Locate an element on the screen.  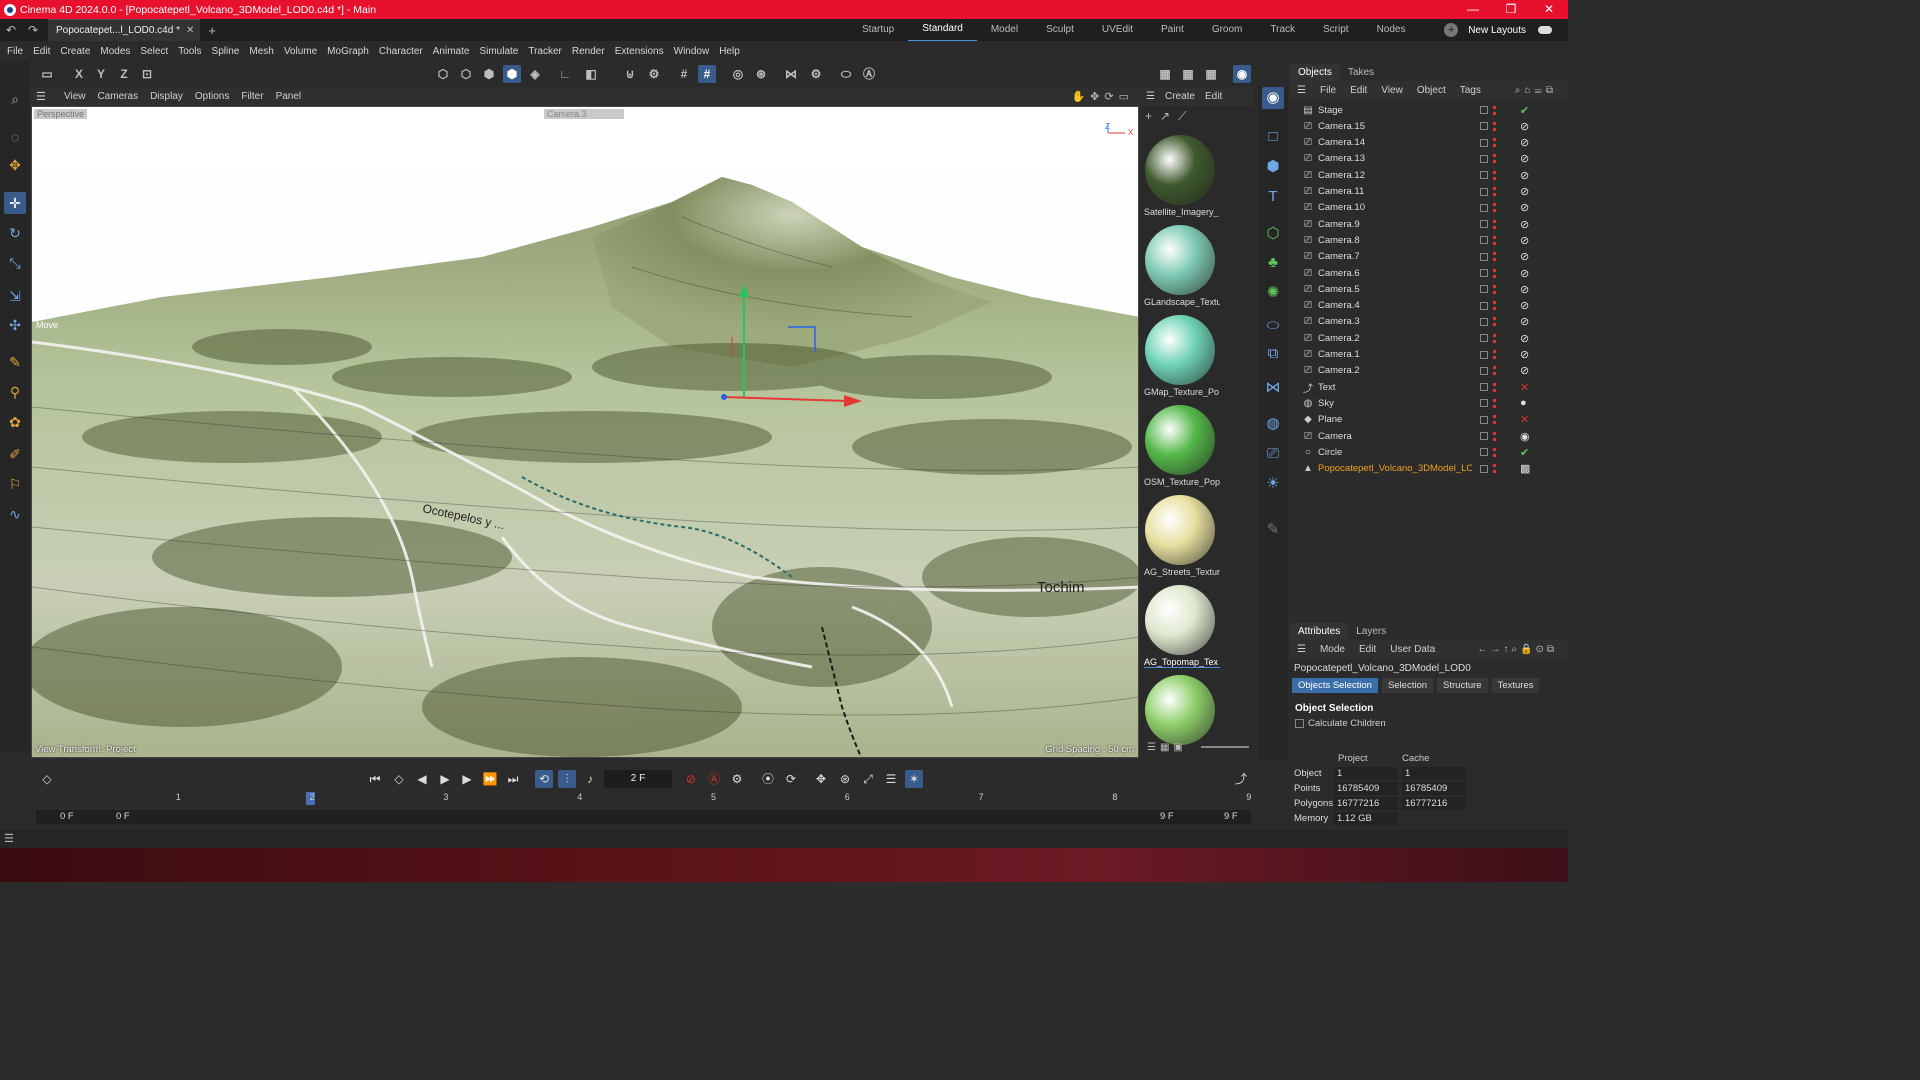
subtab-objects-selection: Objects Selection is located at coordinates (1335, 685).